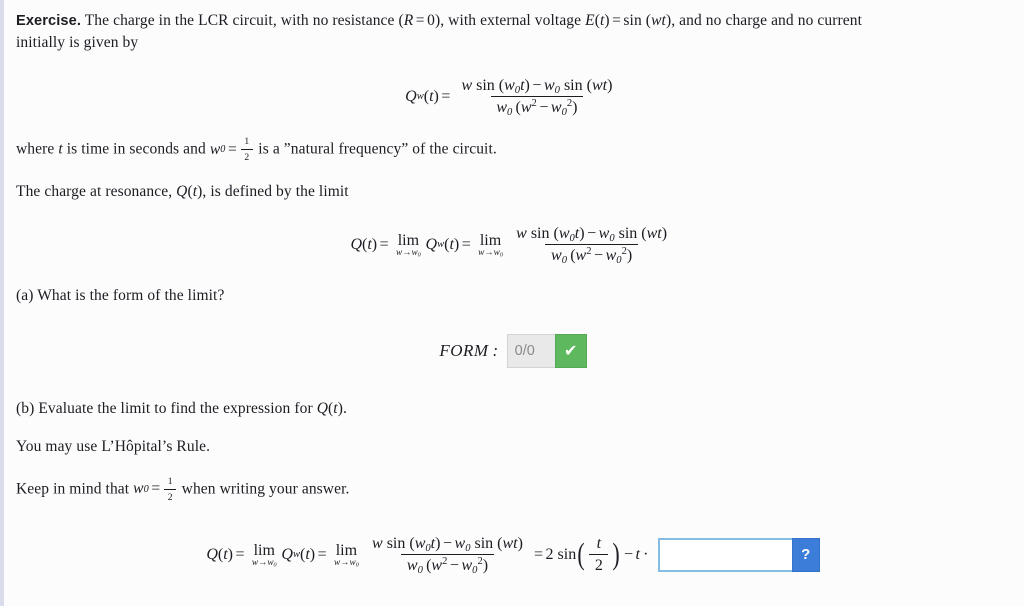  Describe the element at coordinates (590, 20) in the screenshot. I see `var-E: E` at that location.